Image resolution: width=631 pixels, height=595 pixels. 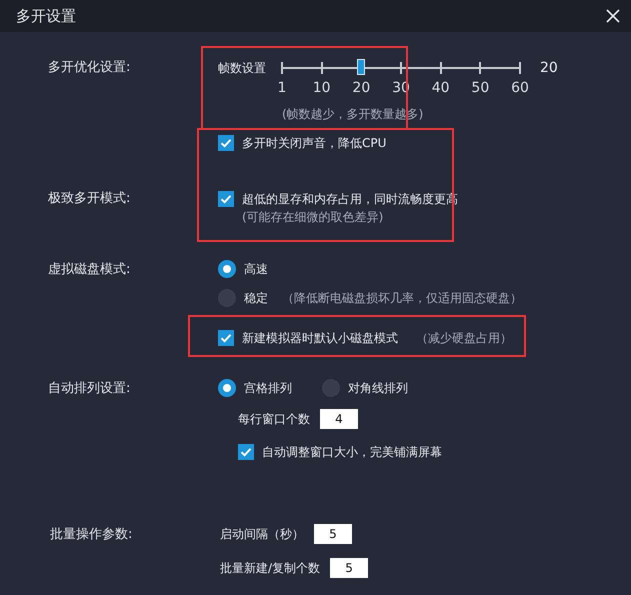 What do you see at coordinates (90, 68) in the screenshot?
I see `setting-label: 多开优化设置:` at bounding box center [90, 68].